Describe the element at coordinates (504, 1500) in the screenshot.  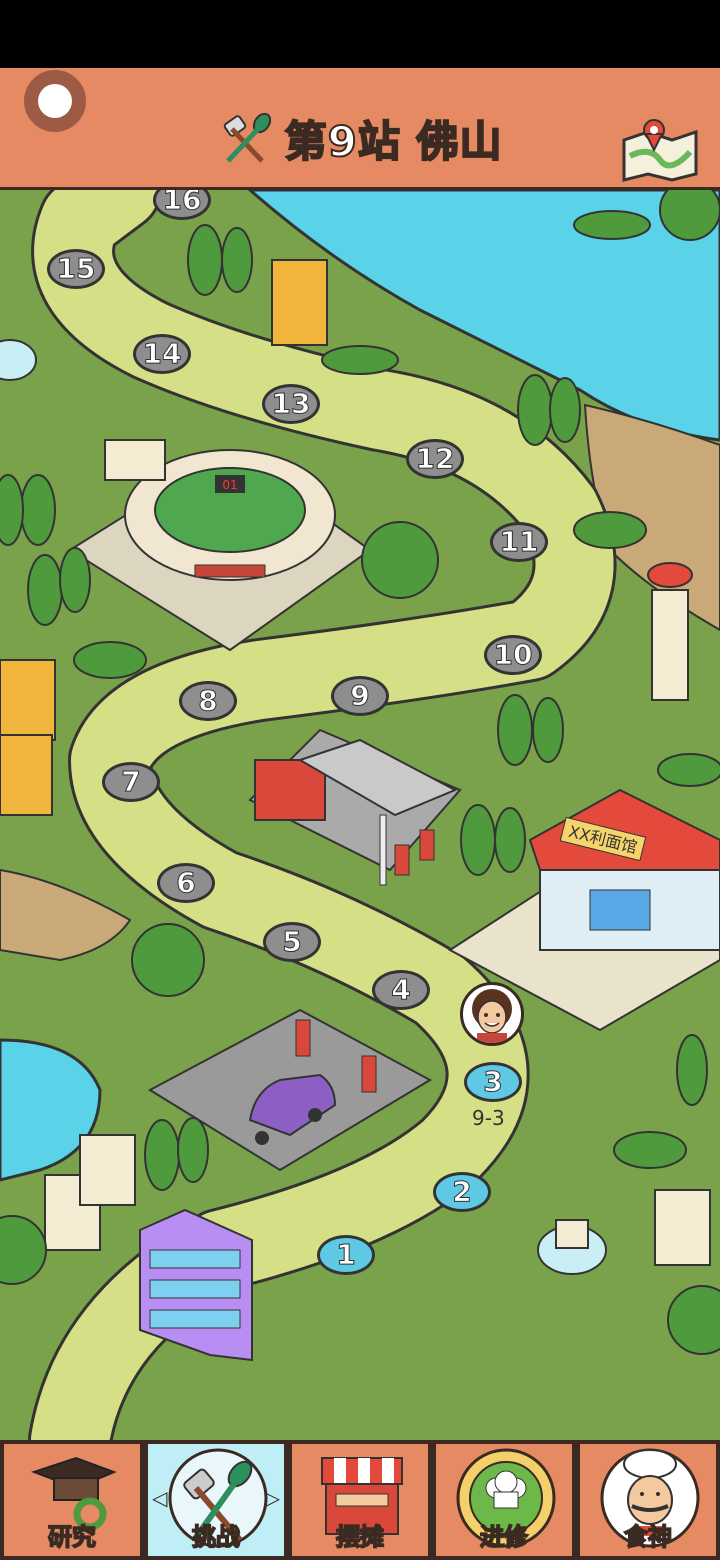
I see `tab-training: 进修` at that location.